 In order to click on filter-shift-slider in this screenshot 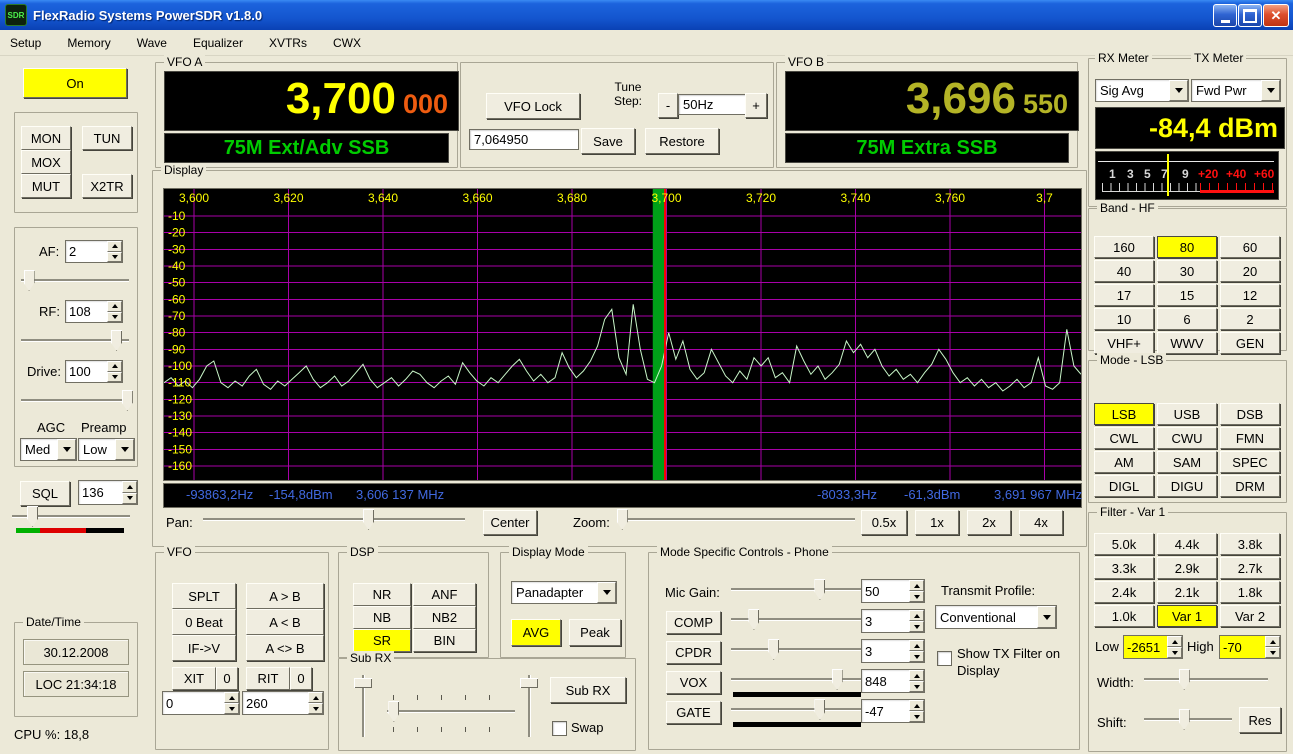, I will do `click(1188, 719)`.